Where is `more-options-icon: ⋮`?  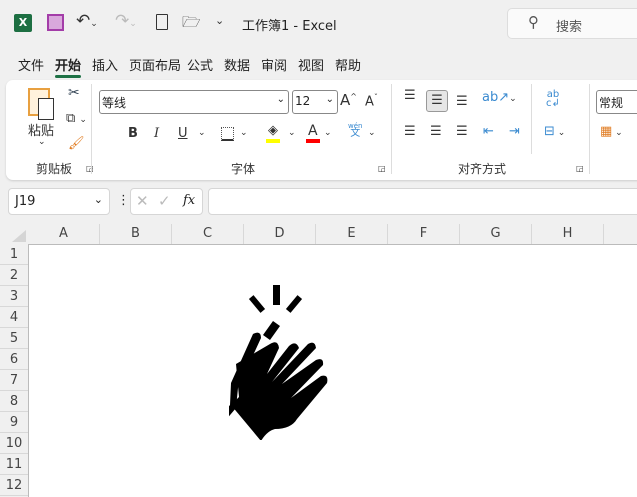 more-options-icon: ⋮ is located at coordinates (123, 200).